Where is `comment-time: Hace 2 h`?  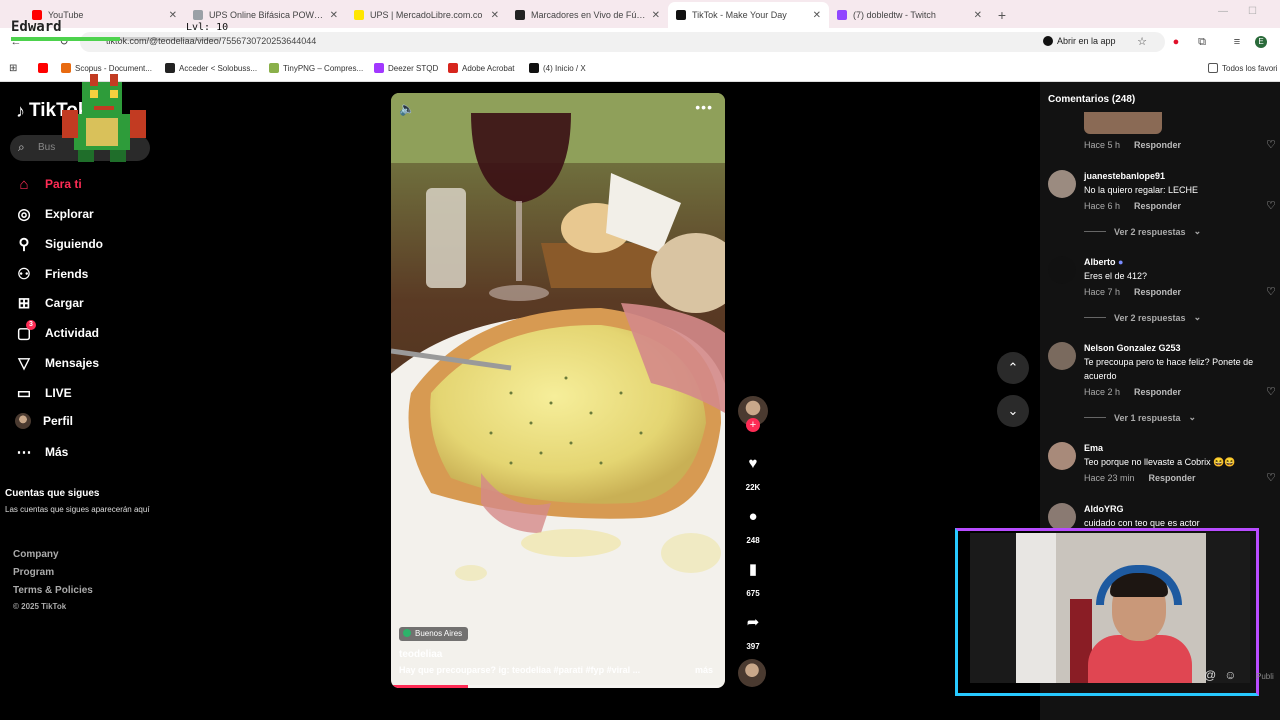 comment-time: Hace 2 h is located at coordinates (1102, 392).